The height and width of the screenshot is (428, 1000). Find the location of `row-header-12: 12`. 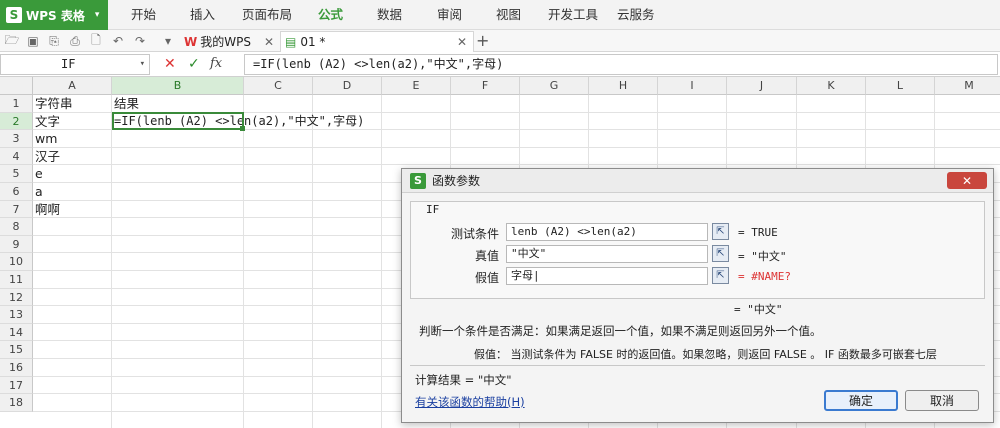

row-header-12: 12 is located at coordinates (16, 297).